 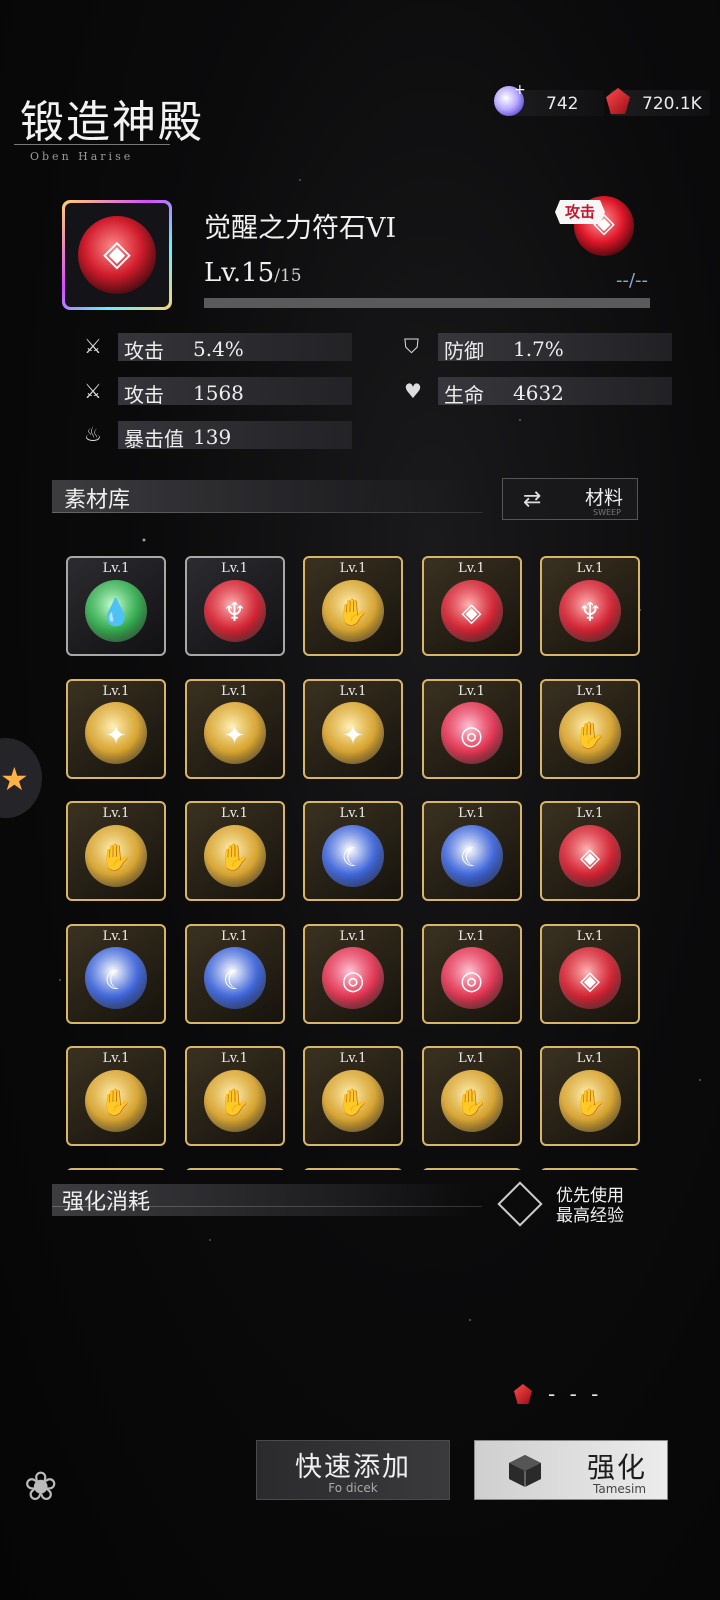 What do you see at coordinates (570, 499) in the screenshot?
I see `material-filter-button: ⇄ 材料 SWEEP` at bounding box center [570, 499].